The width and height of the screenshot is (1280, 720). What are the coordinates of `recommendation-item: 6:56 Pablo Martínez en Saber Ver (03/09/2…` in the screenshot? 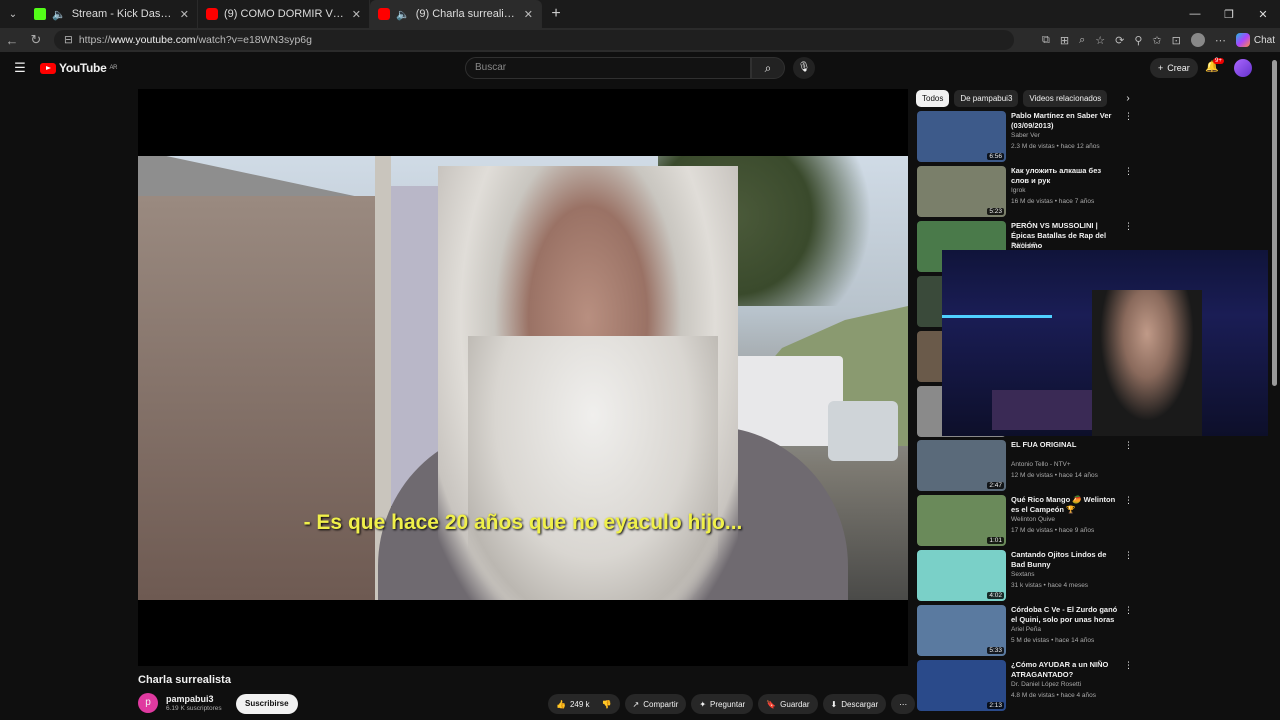 It's located at (1024, 137).